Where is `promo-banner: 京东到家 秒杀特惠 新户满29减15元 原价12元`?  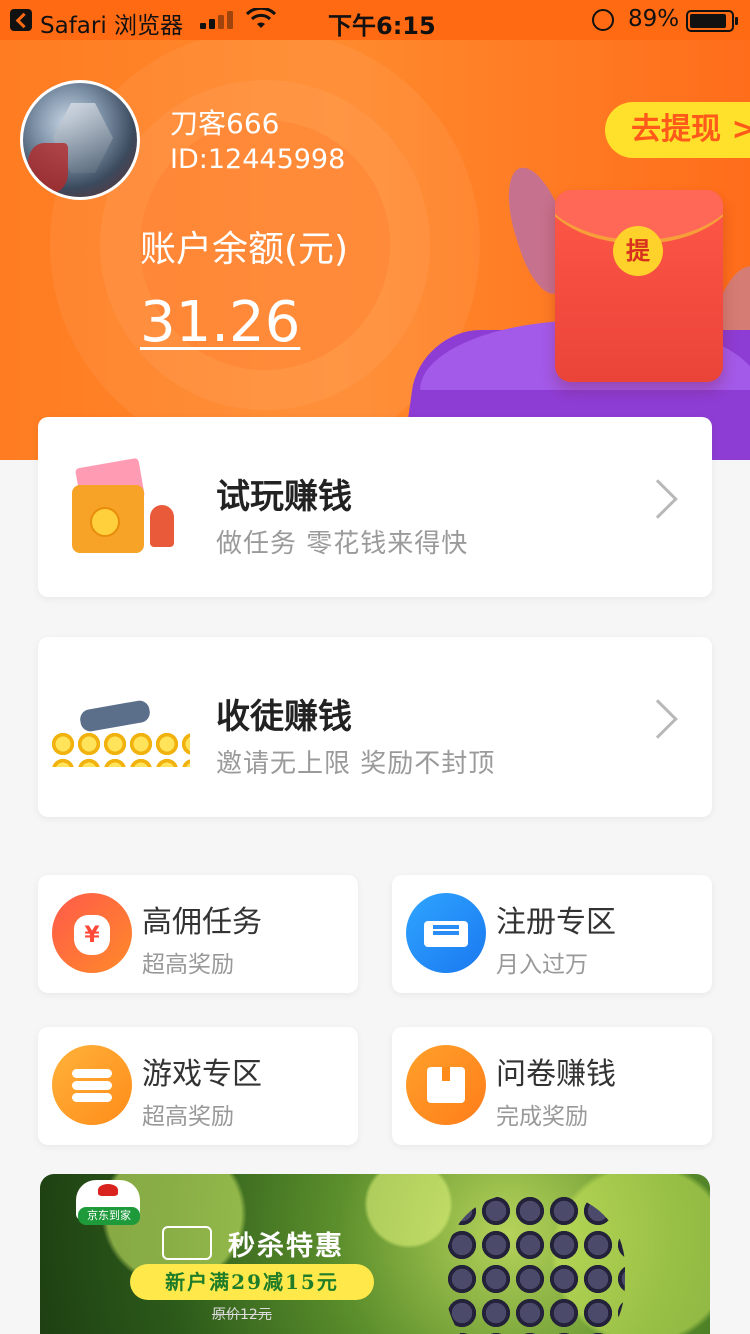
promo-banner: 京东到家 秒杀特惠 新户满29减15元 原价12元 is located at coordinates (375, 1254).